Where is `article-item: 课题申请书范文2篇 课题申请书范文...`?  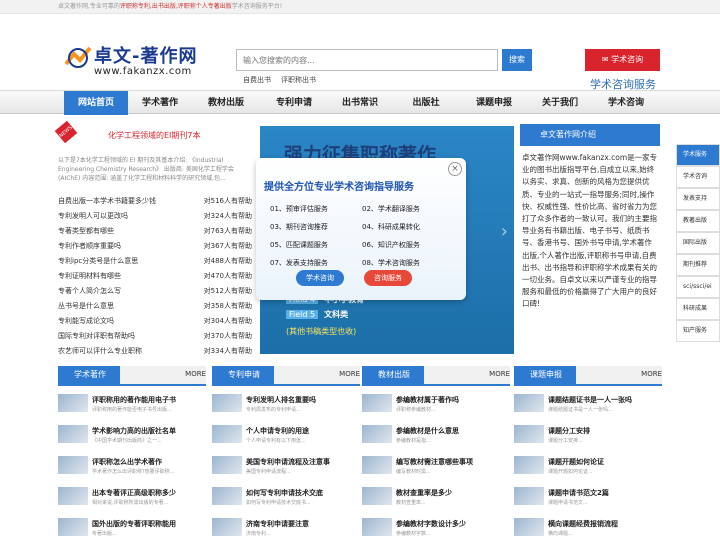 article-item: 课题申请书范文2篇 课题申请书范文... is located at coordinates (588, 494).